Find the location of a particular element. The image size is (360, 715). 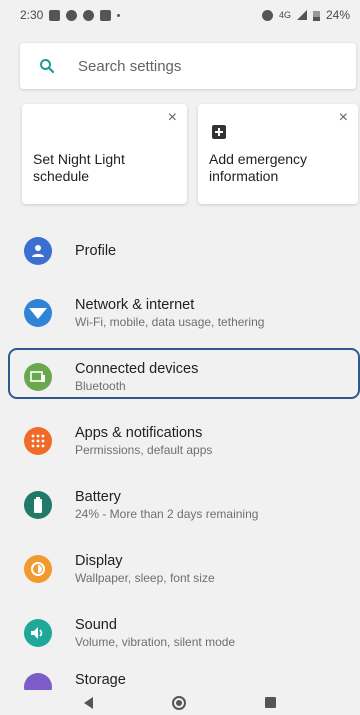

home-icon is located at coordinates (178, 702).